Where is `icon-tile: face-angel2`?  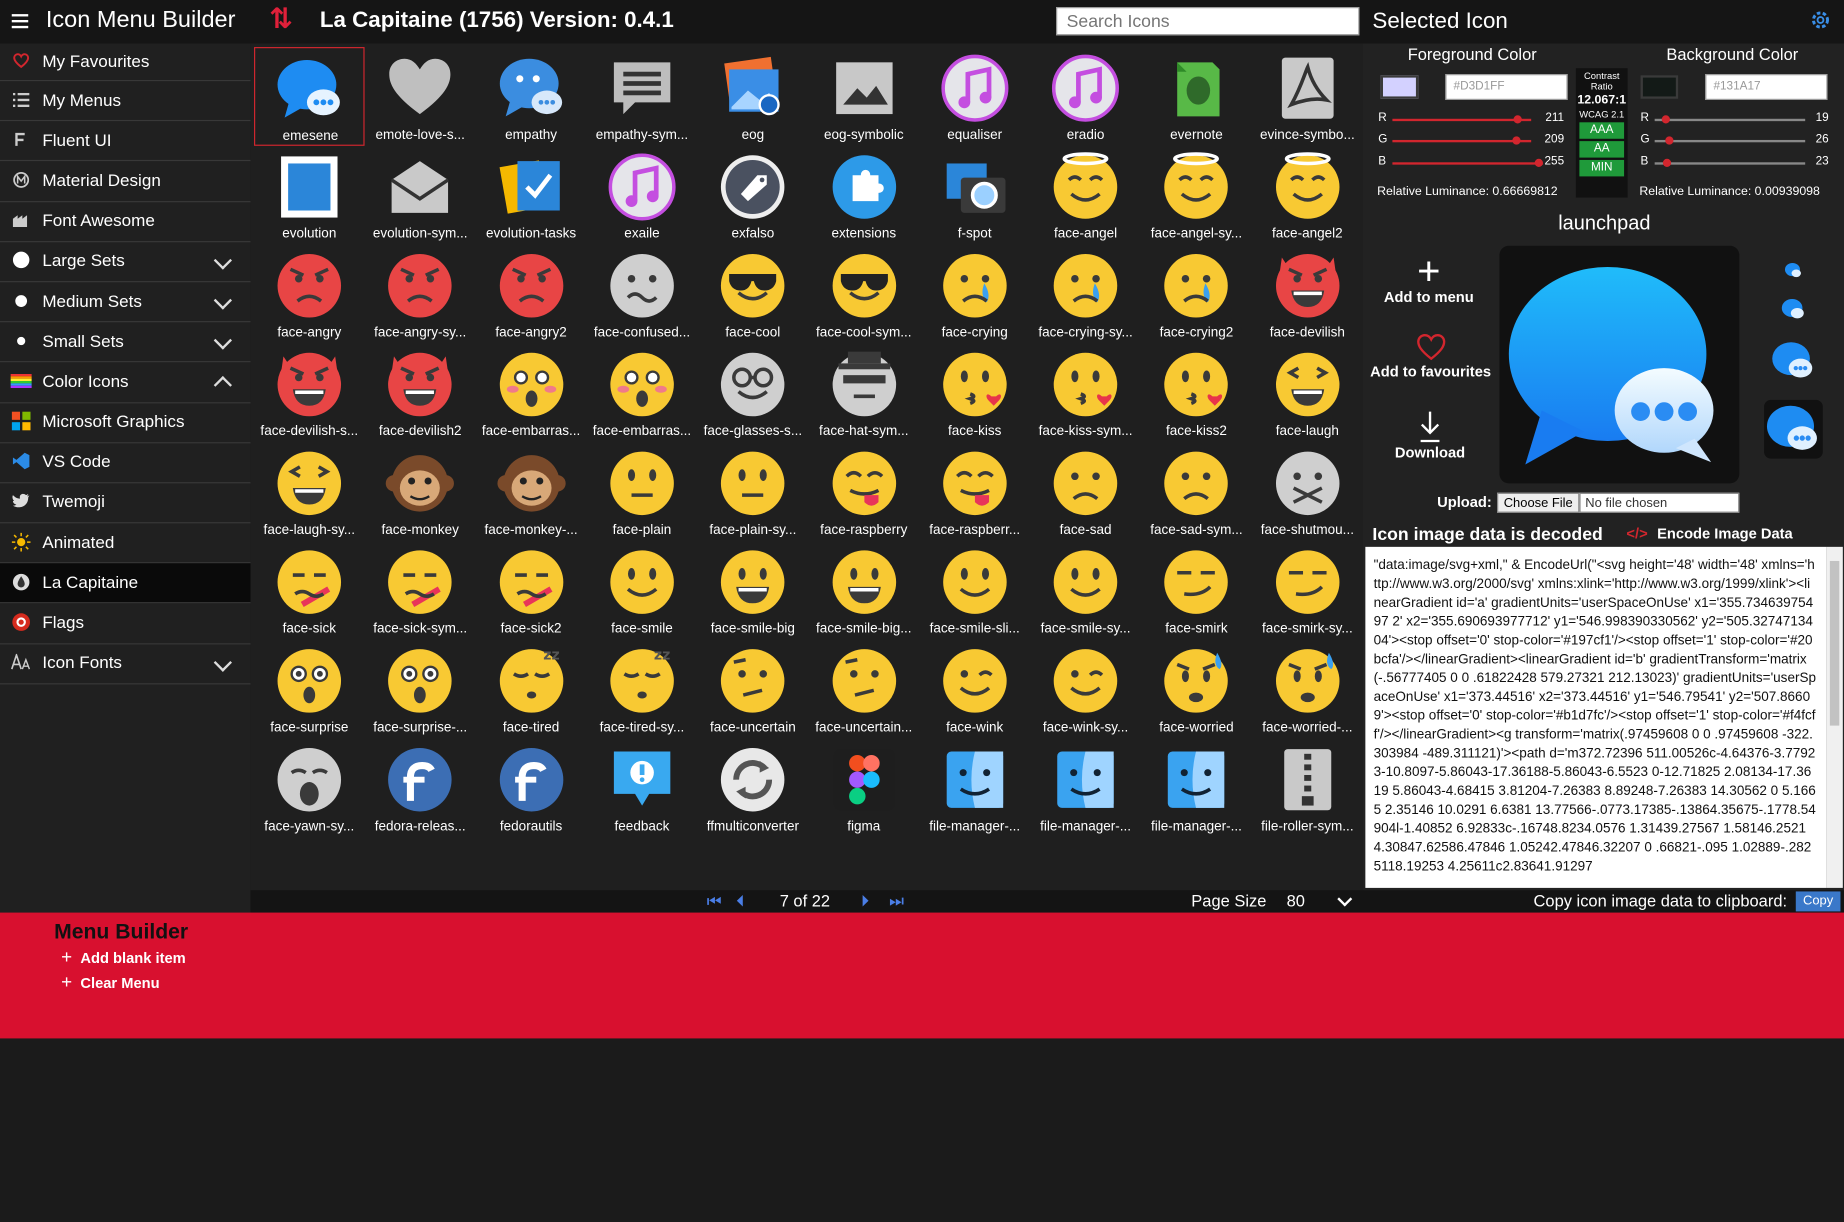
icon-tile: face-angel2 is located at coordinates (1307, 195).